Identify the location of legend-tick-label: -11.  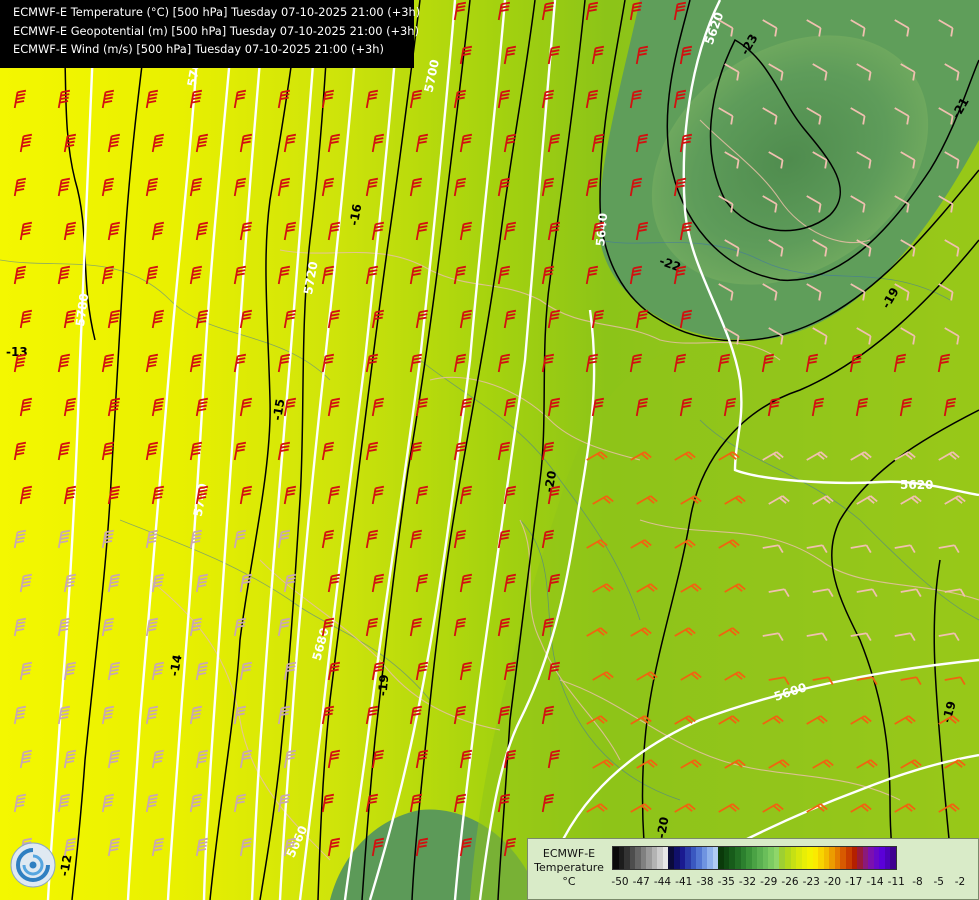
(896, 882).